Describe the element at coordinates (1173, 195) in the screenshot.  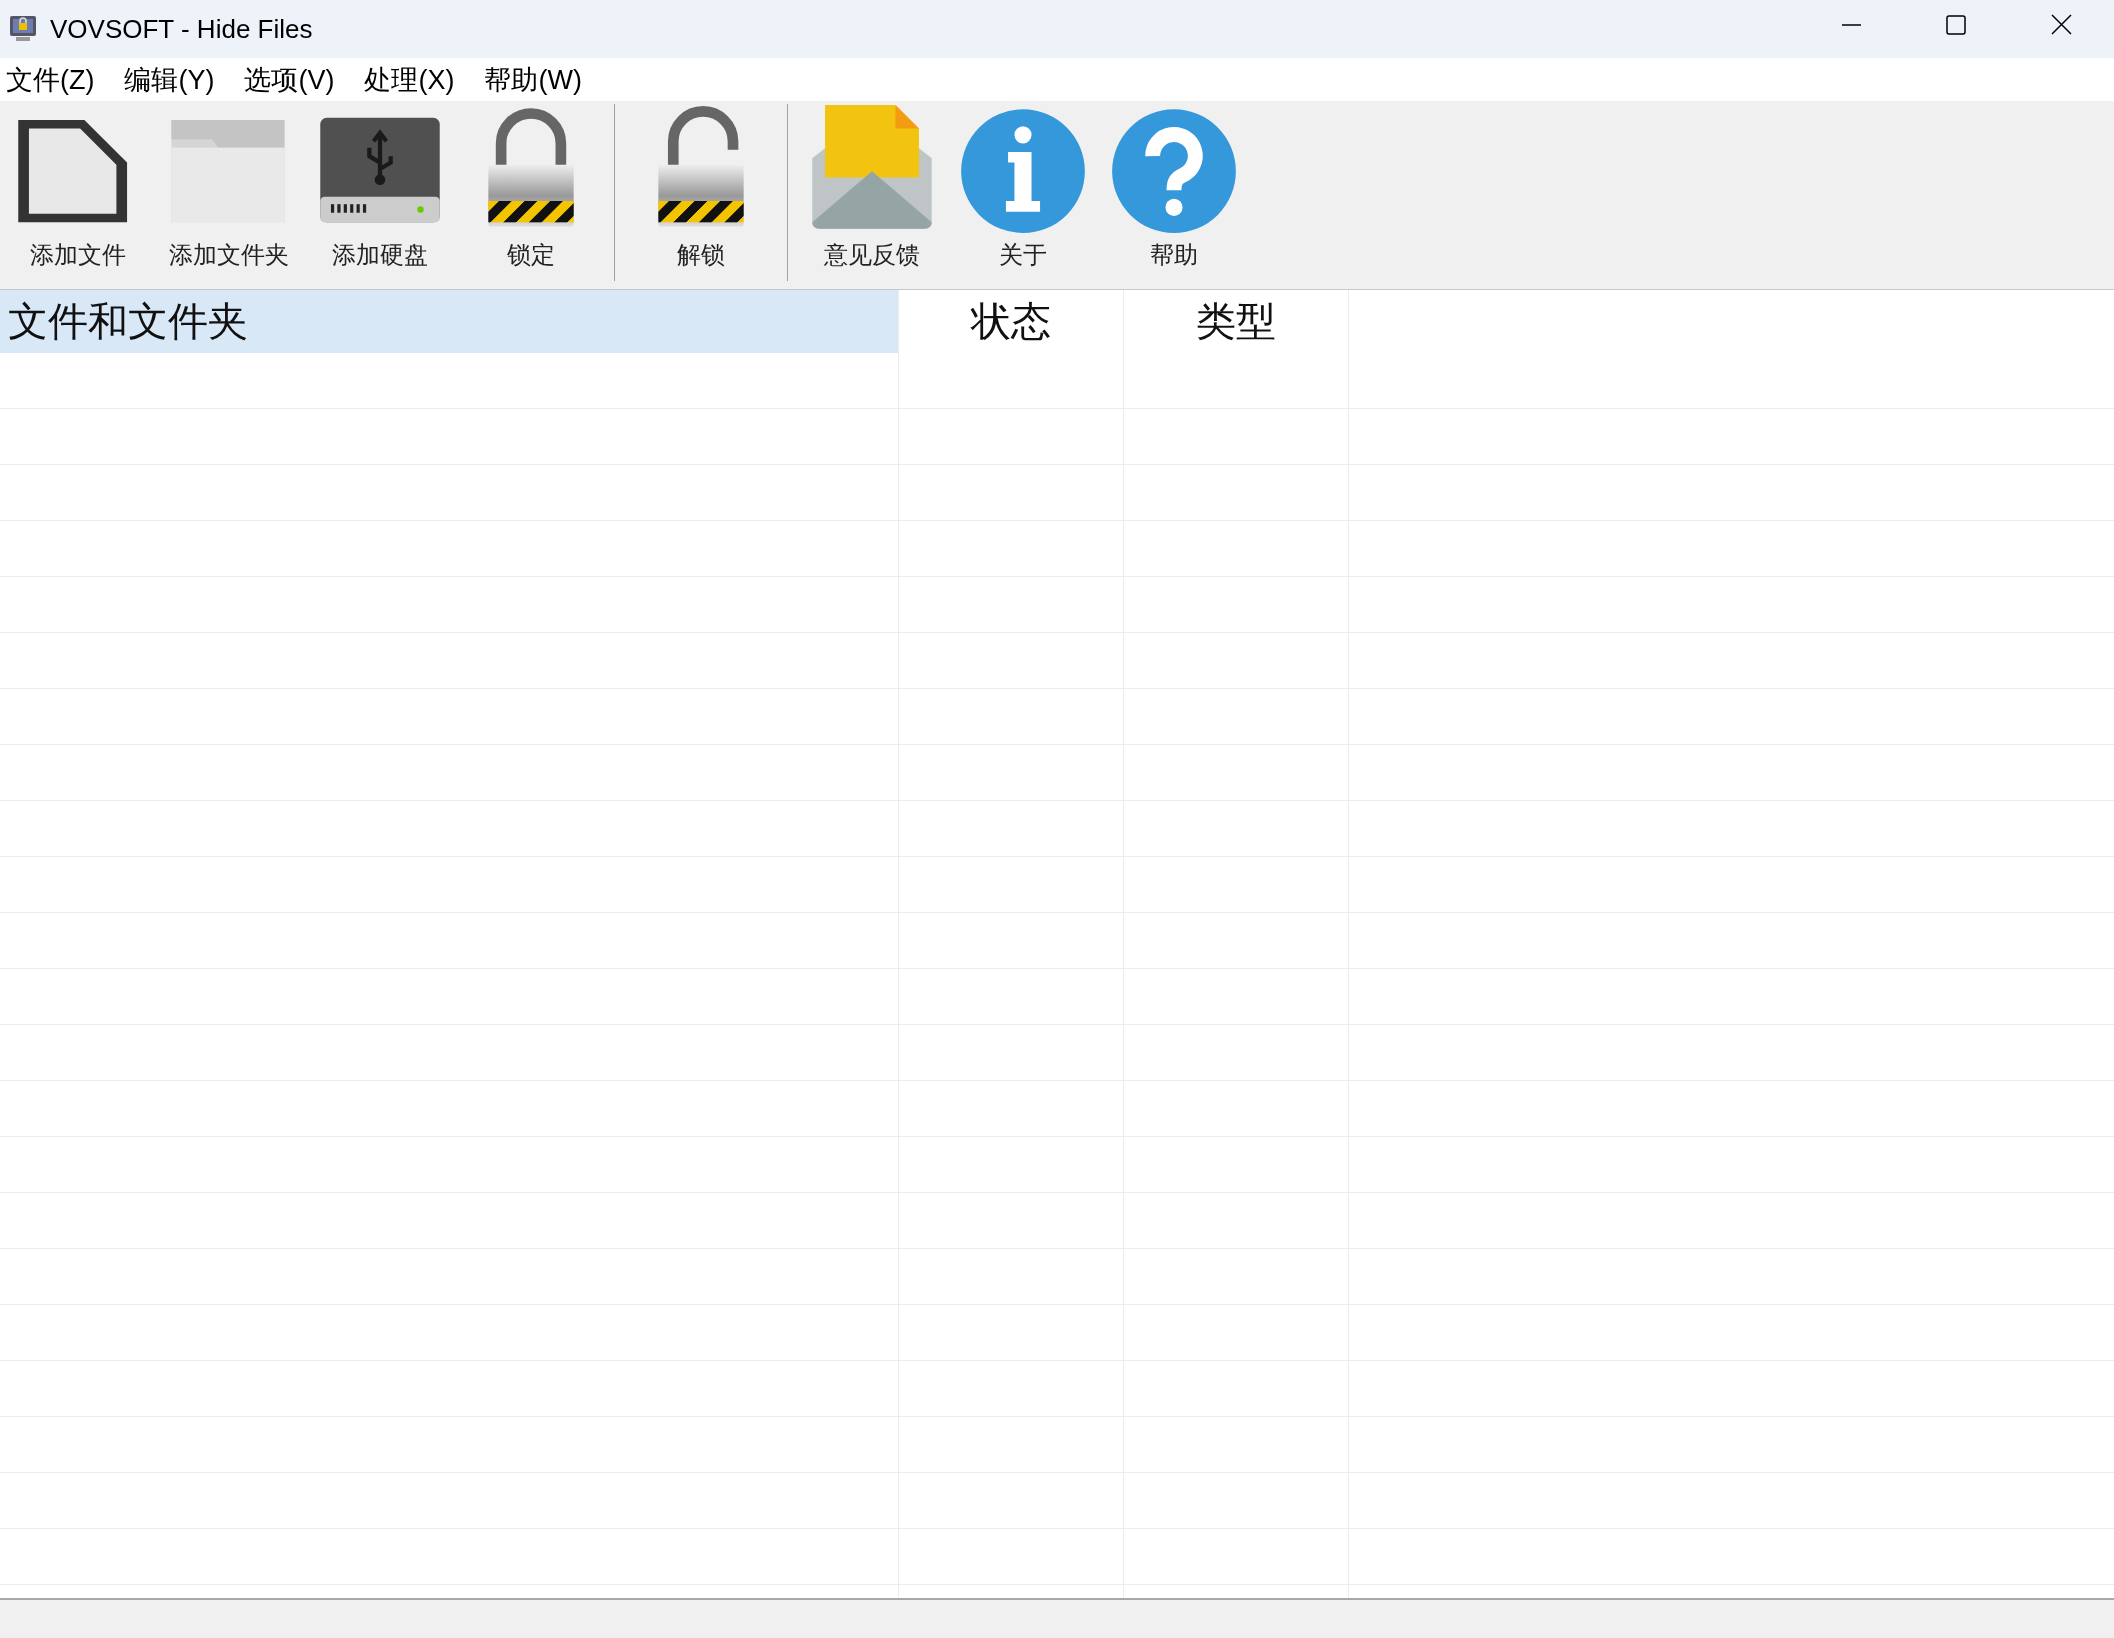
I see `toolbar-button: 帮助` at that location.